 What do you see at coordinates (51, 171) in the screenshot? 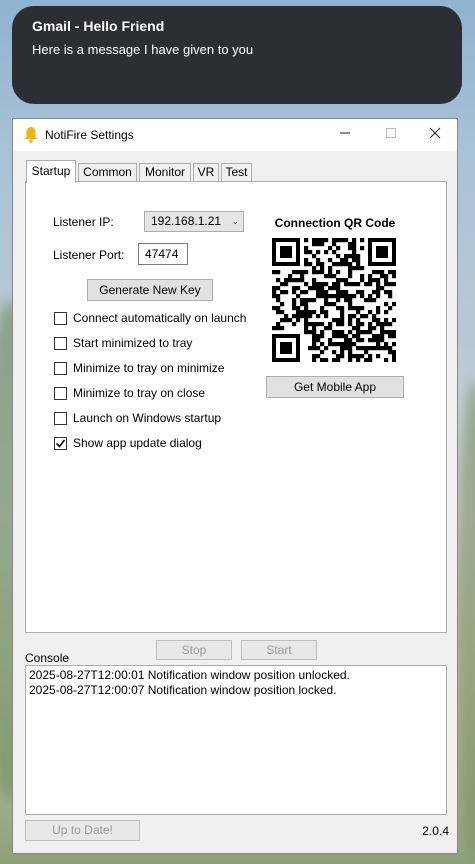
I see `tab-startup: Startup` at bounding box center [51, 171].